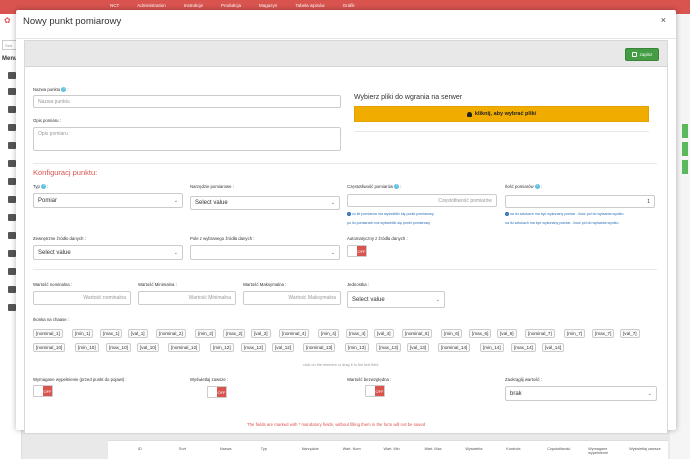  What do you see at coordinates (357, 347) in the screenshot?
I see `placeholder-chip: [min_13]` at bounding box center [357, 347].